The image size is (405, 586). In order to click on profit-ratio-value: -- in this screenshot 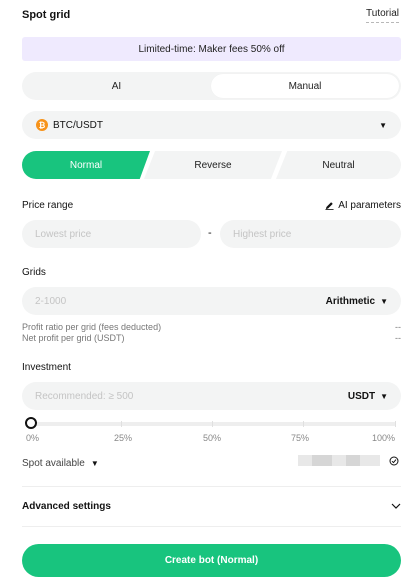, I will do `click(398, 327)`.